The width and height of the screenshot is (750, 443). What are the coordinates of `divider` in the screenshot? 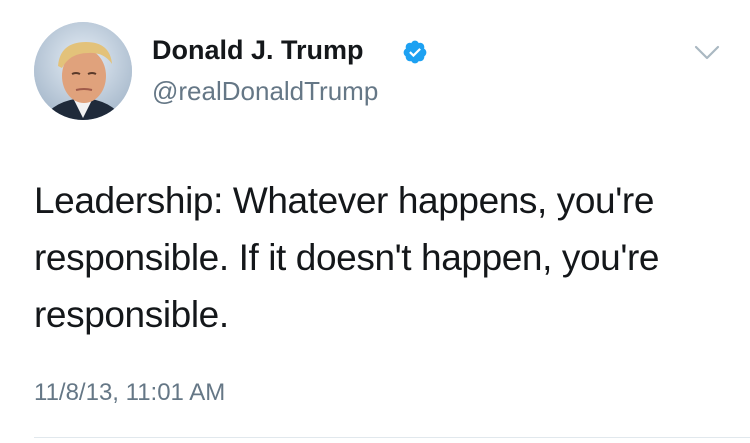 It's located at (392, 437).